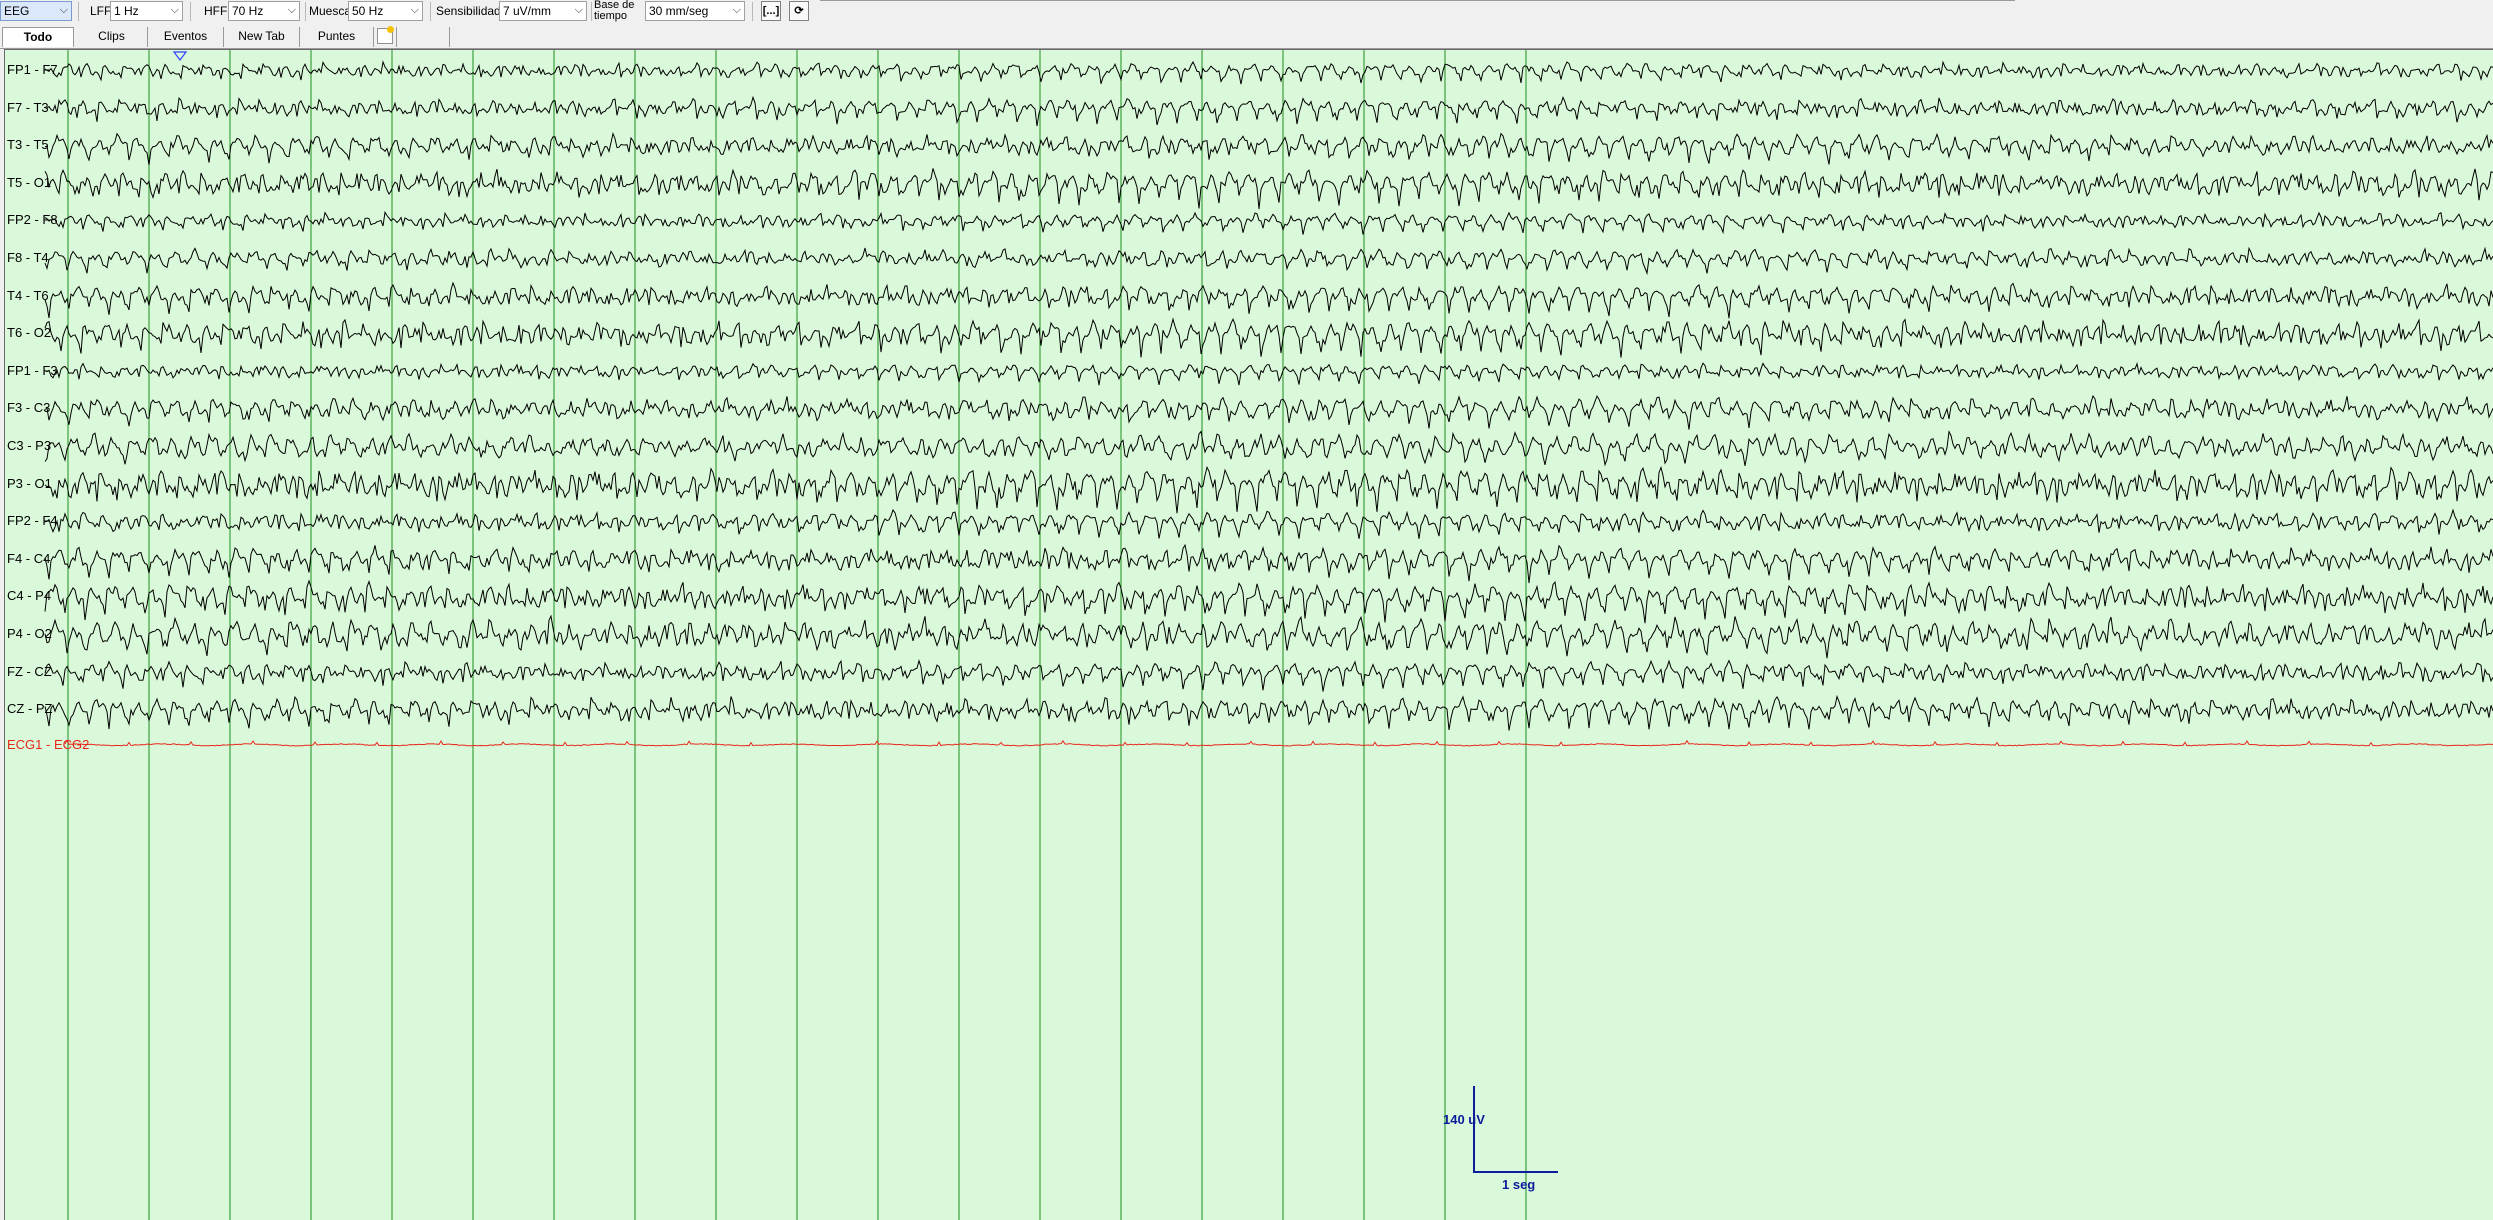 Image resolution: width=2493 pixels, height=1220 pixels. Describe the element at coordinates (468, 11) in the screenshot. I see `sensitivity-label: Sensibilidad` at that location.